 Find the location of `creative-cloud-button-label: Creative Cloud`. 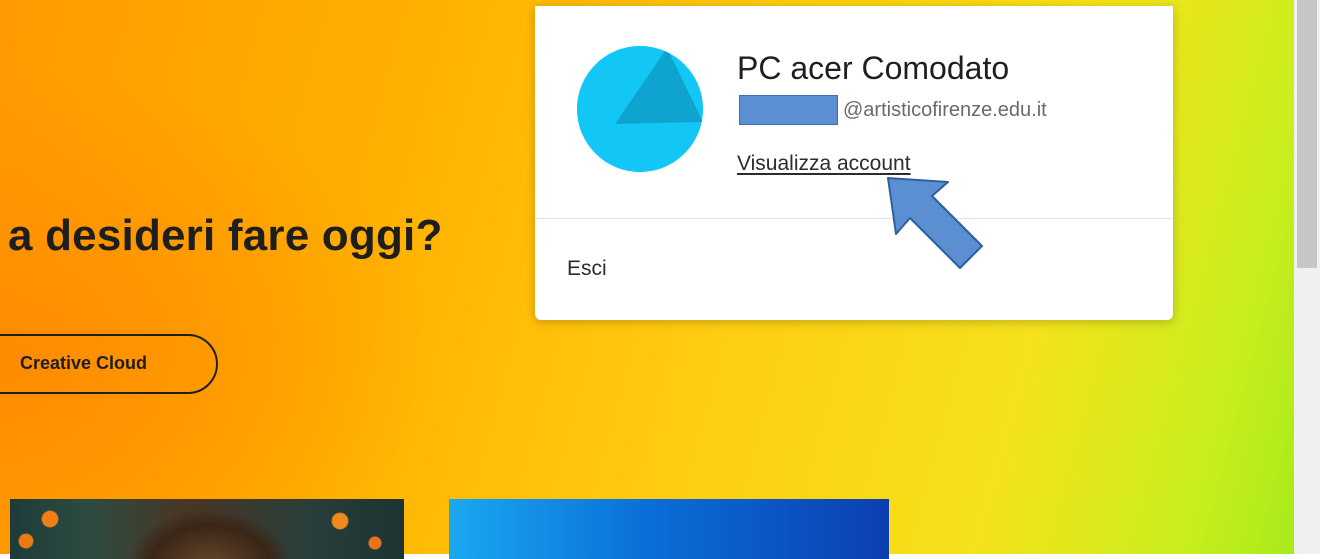

creative-cloud-button-label: Creative Cloud is located at coordinates (84, 363).